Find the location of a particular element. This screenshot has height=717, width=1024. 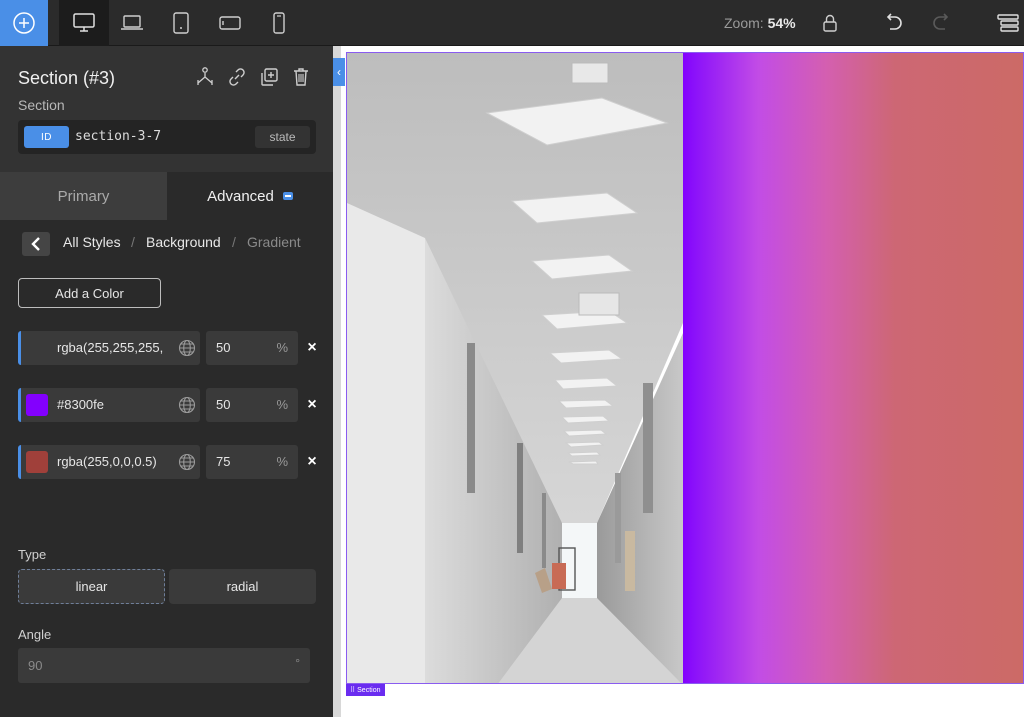

tablet-landscape-icon is located at coordinates (230, 23).